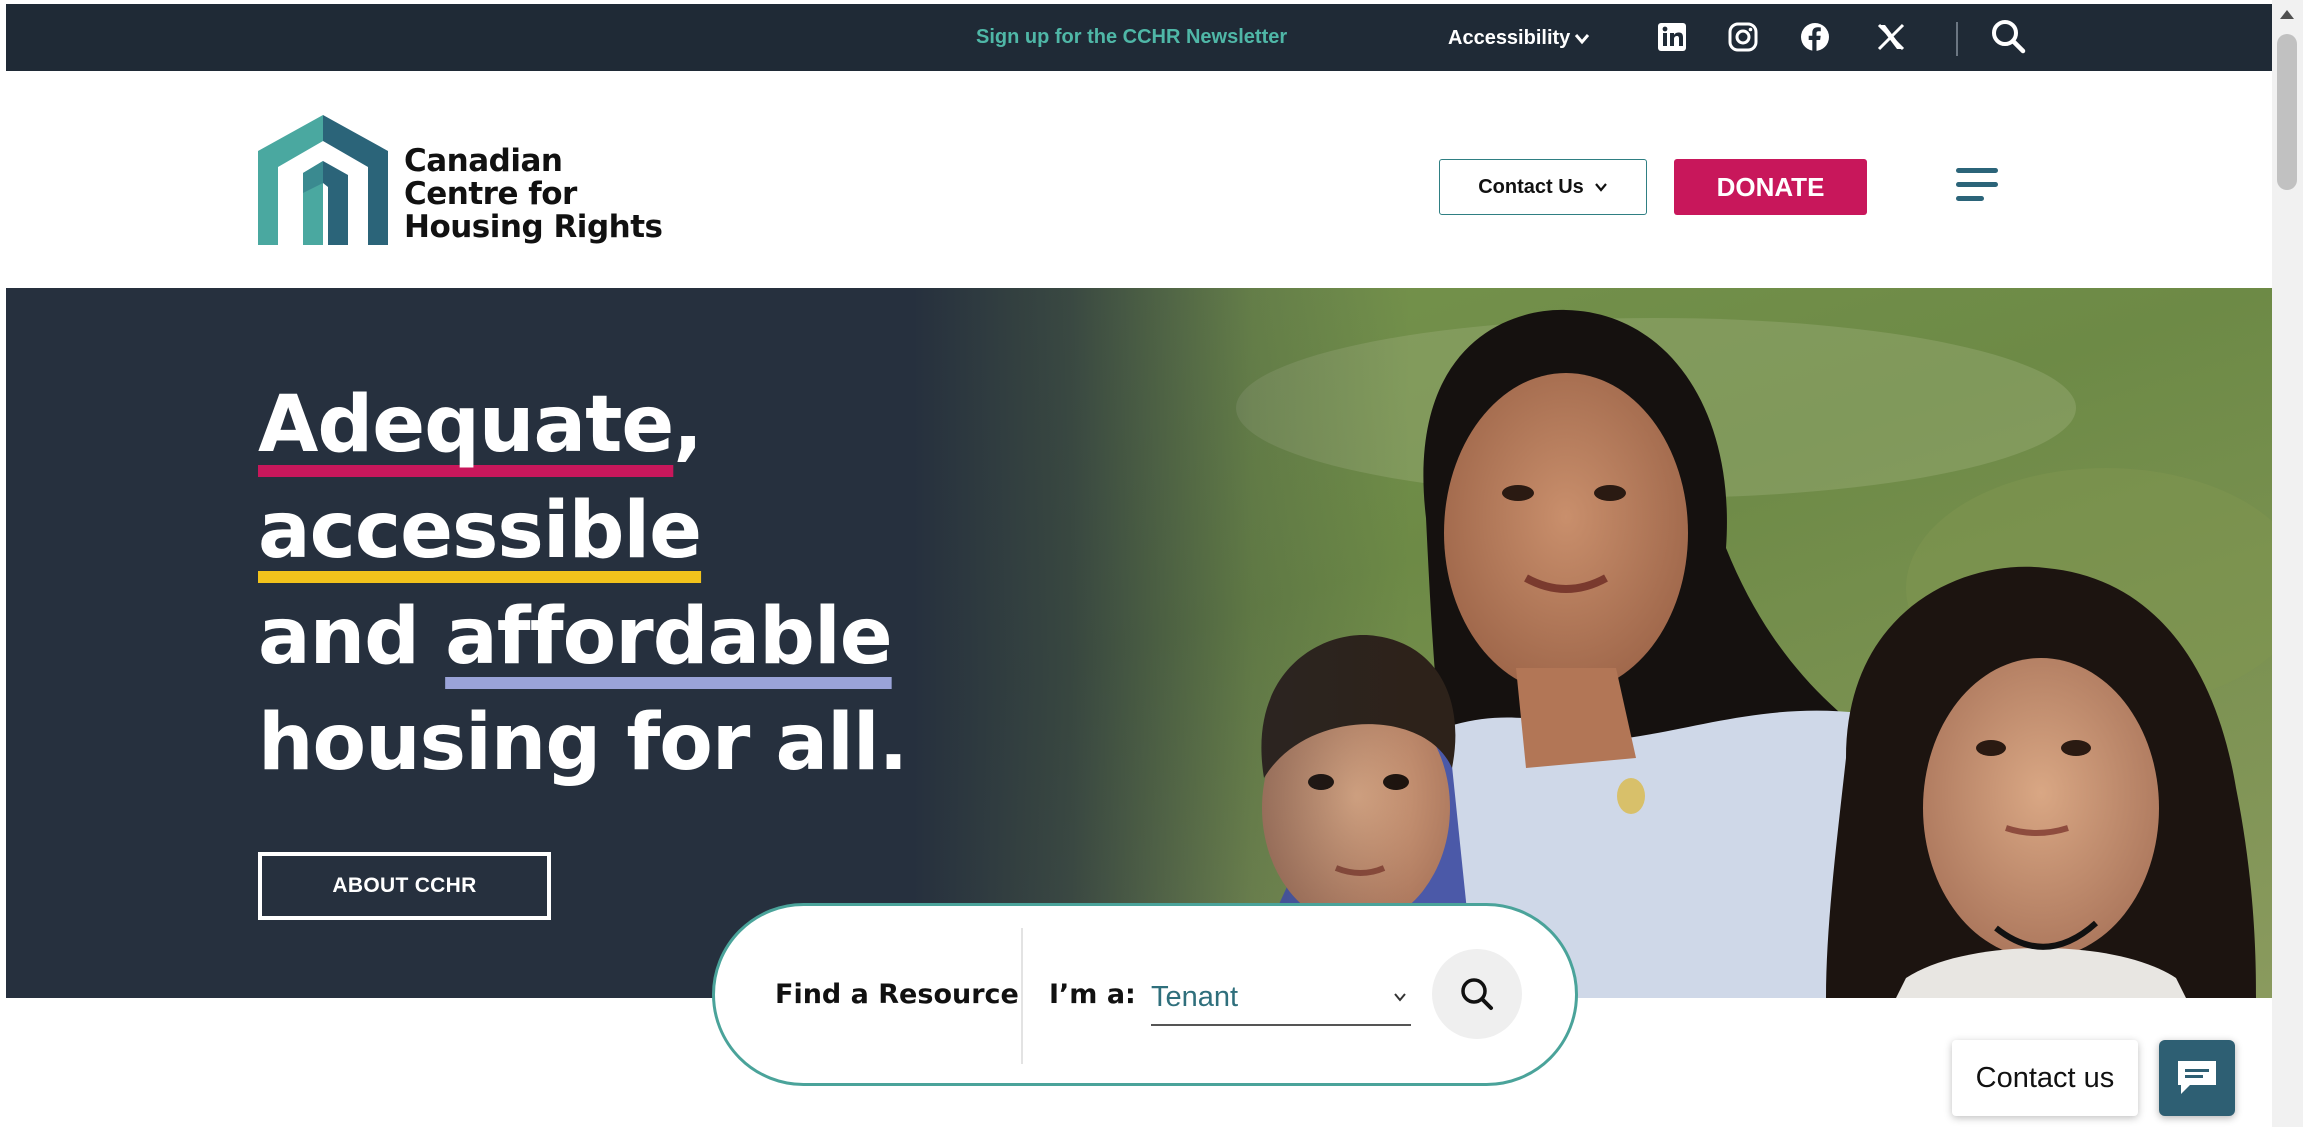  I want to click on x-icon, so click(1891, 37).